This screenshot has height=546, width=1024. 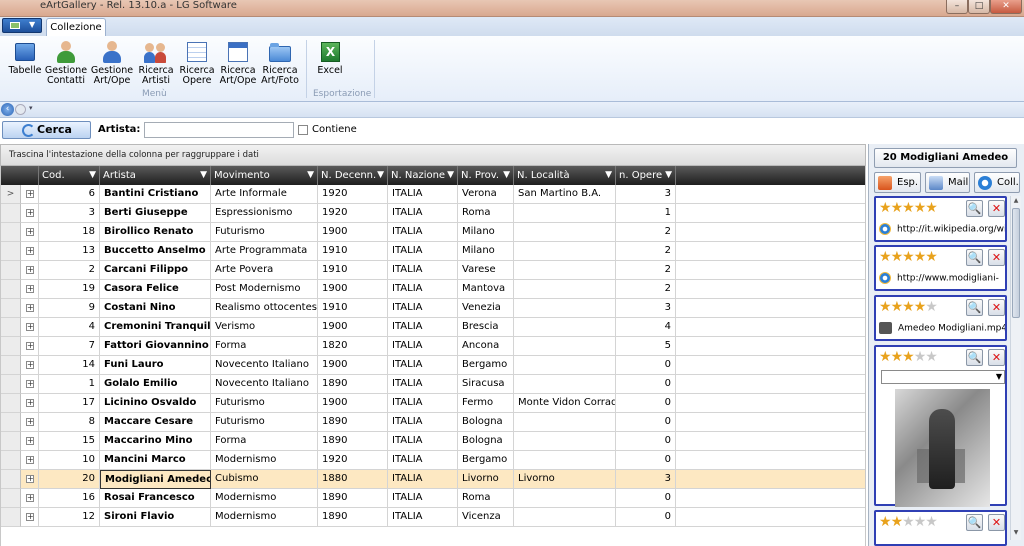 I want to click on cell-opere: 5, so click(x=646, y=346).